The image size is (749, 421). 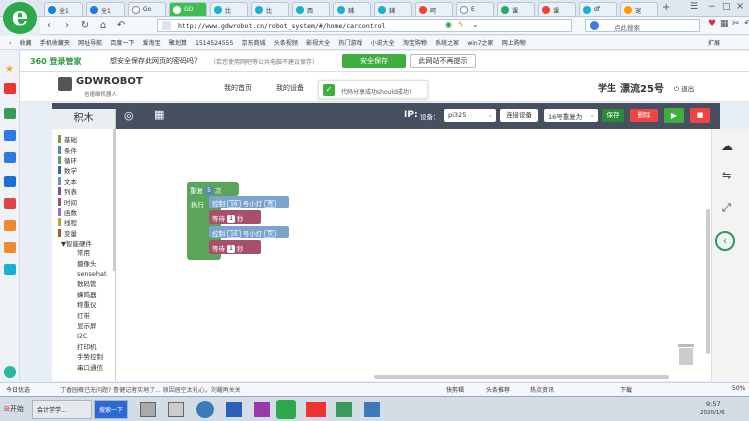 What do you see at coordinates (83, 149) in the screenshot?
I see `category-item: 条件` at bounding box center [83, 149].